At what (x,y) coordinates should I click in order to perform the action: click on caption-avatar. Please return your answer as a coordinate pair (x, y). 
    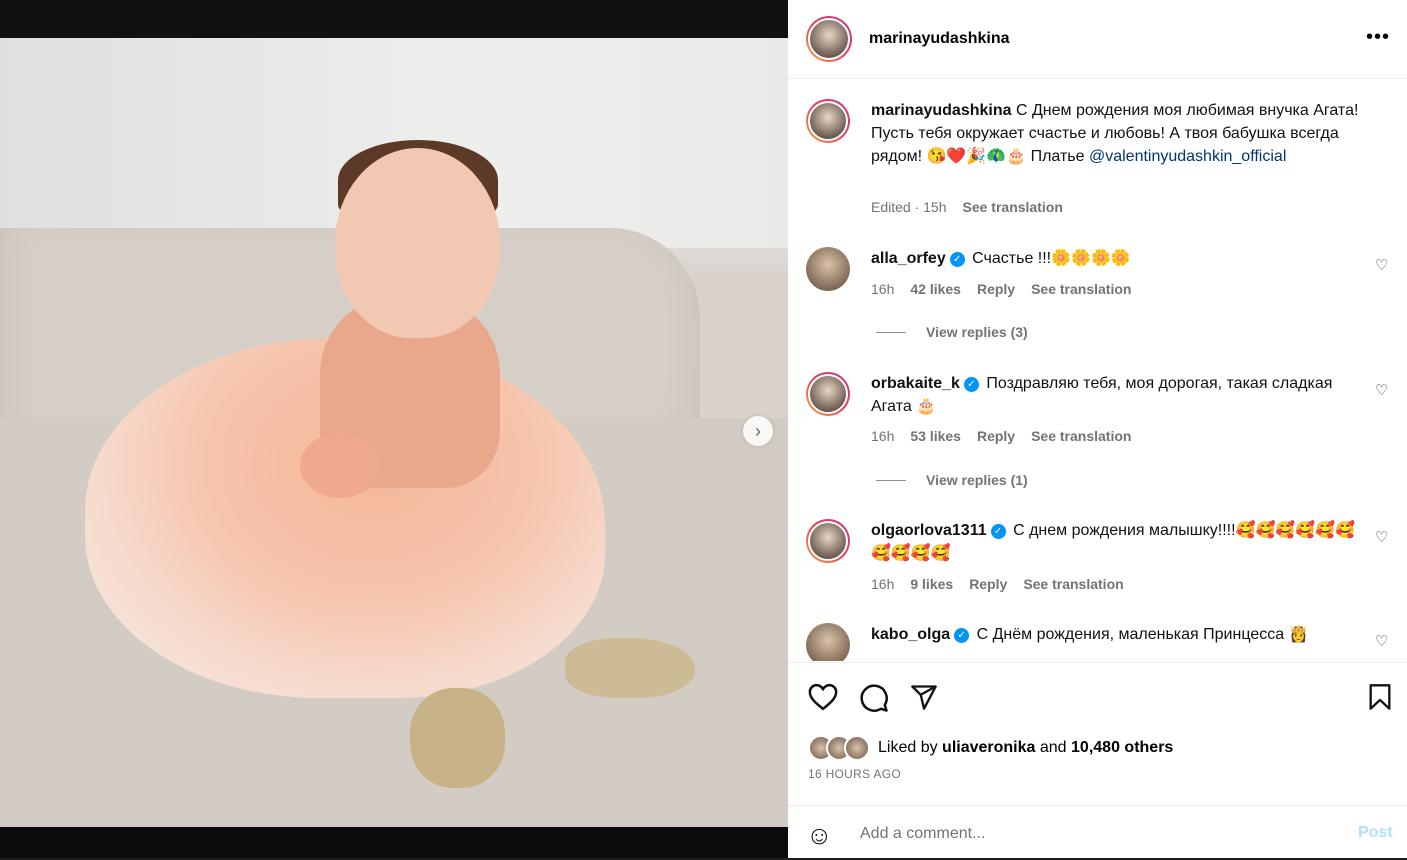
    Looking at the image, I should click on (828, 121).